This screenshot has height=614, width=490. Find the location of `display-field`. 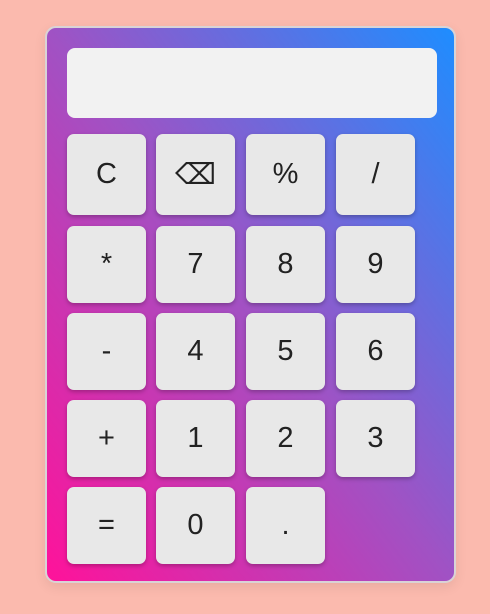

display-field is located at coordinates (252, 83).